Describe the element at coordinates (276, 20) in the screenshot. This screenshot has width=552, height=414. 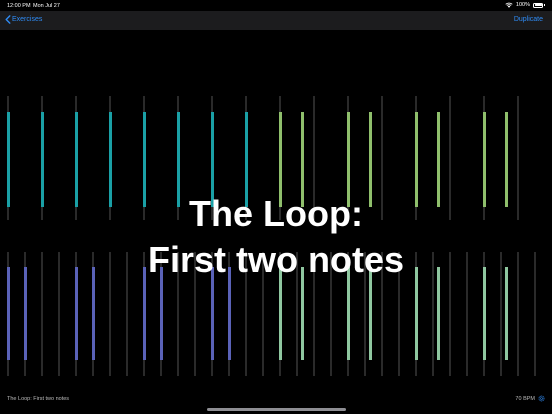
I see `nav-bar: Exercises Duplicate` at that location.